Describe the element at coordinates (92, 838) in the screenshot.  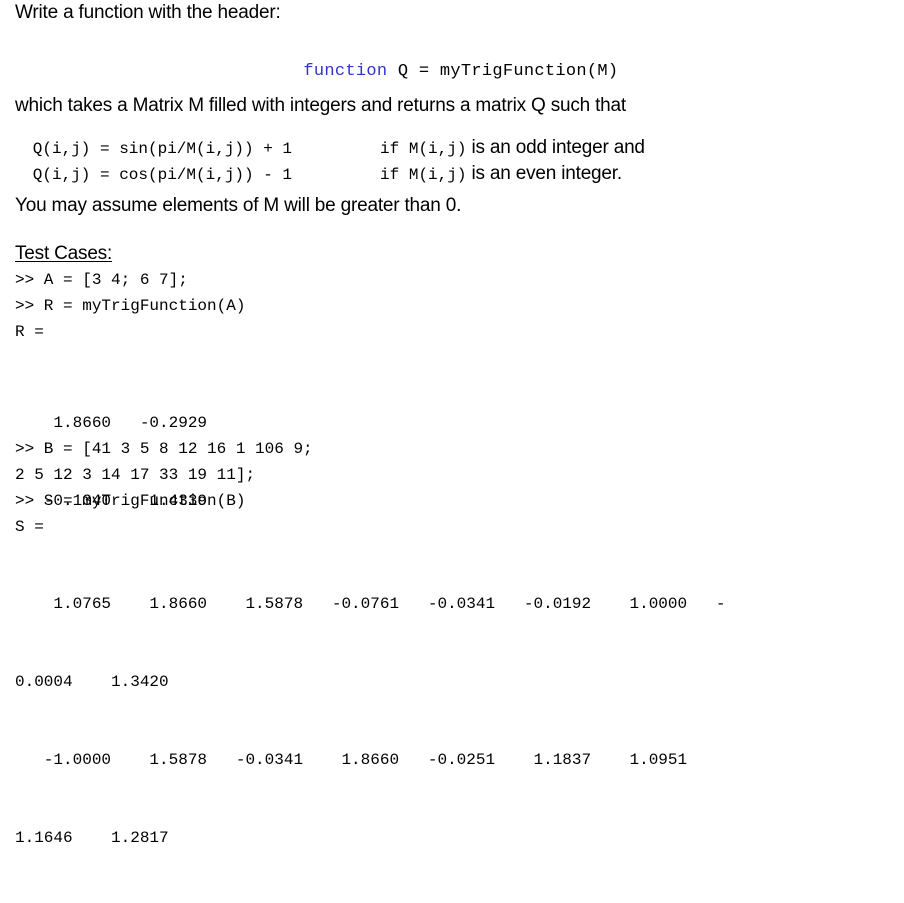
I see `output-matrix-s-row: 1.1646 1.2817` at that location.